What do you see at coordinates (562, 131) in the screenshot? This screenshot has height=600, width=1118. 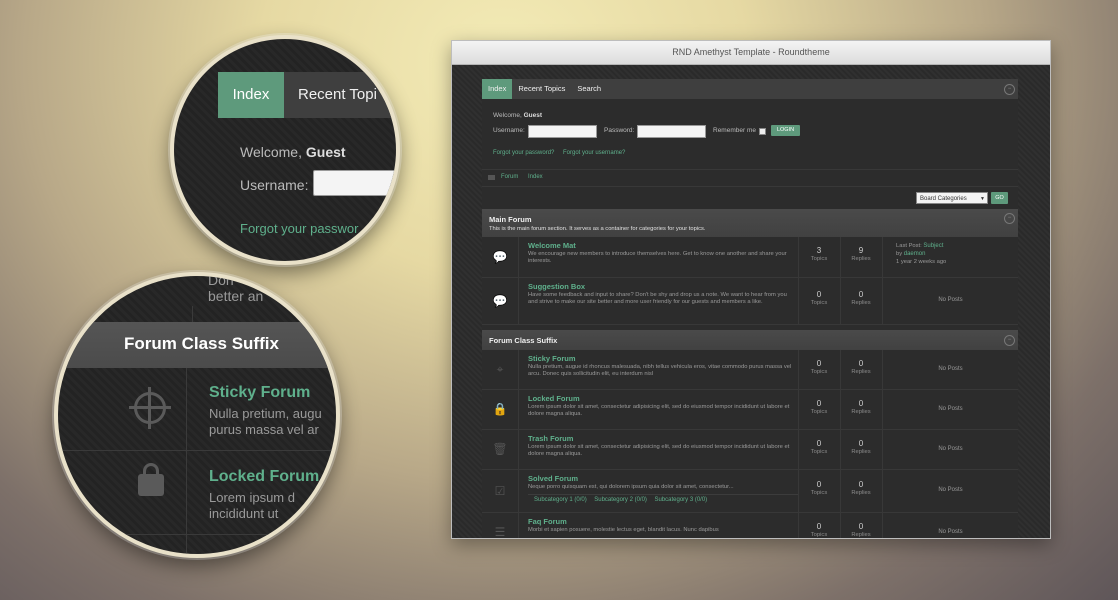 I see `username-input` at bounding box center [562, 131].